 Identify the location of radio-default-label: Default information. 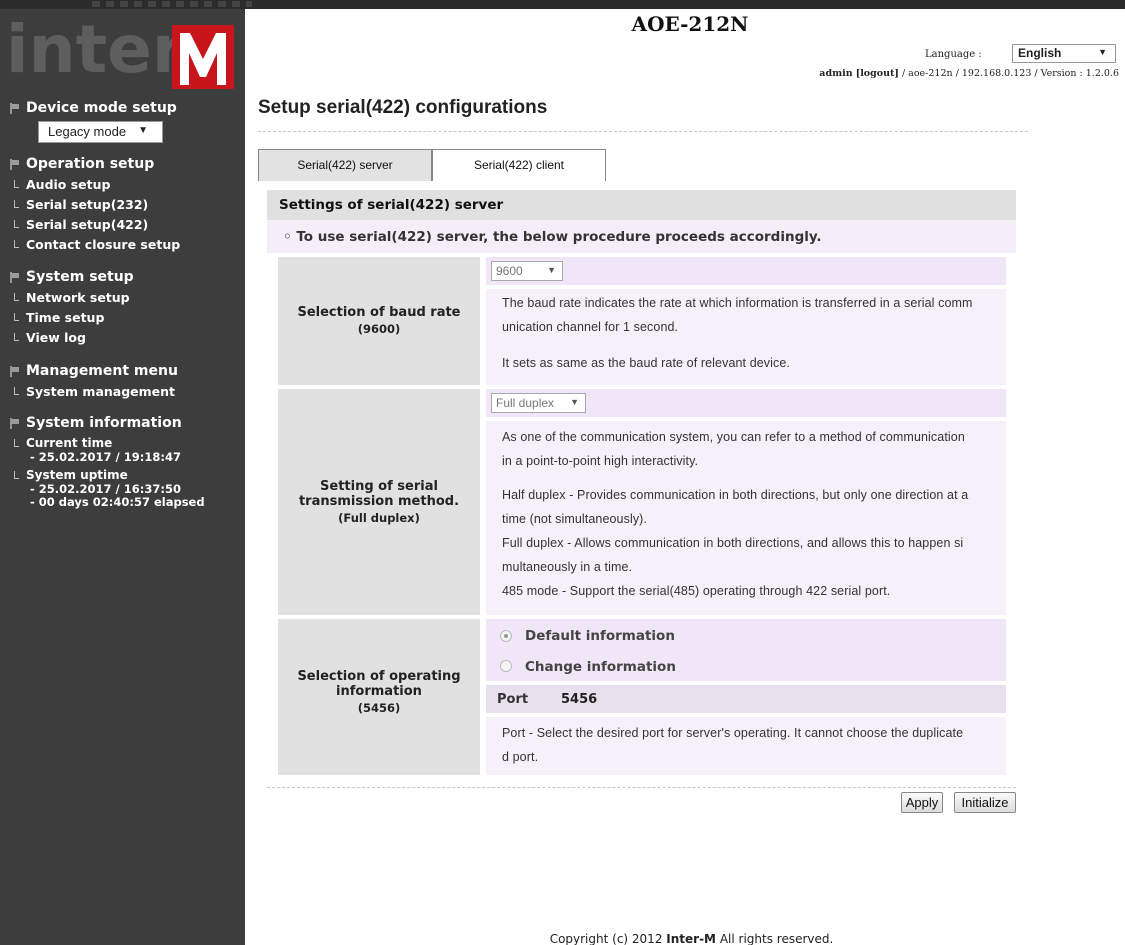
(600, 636).